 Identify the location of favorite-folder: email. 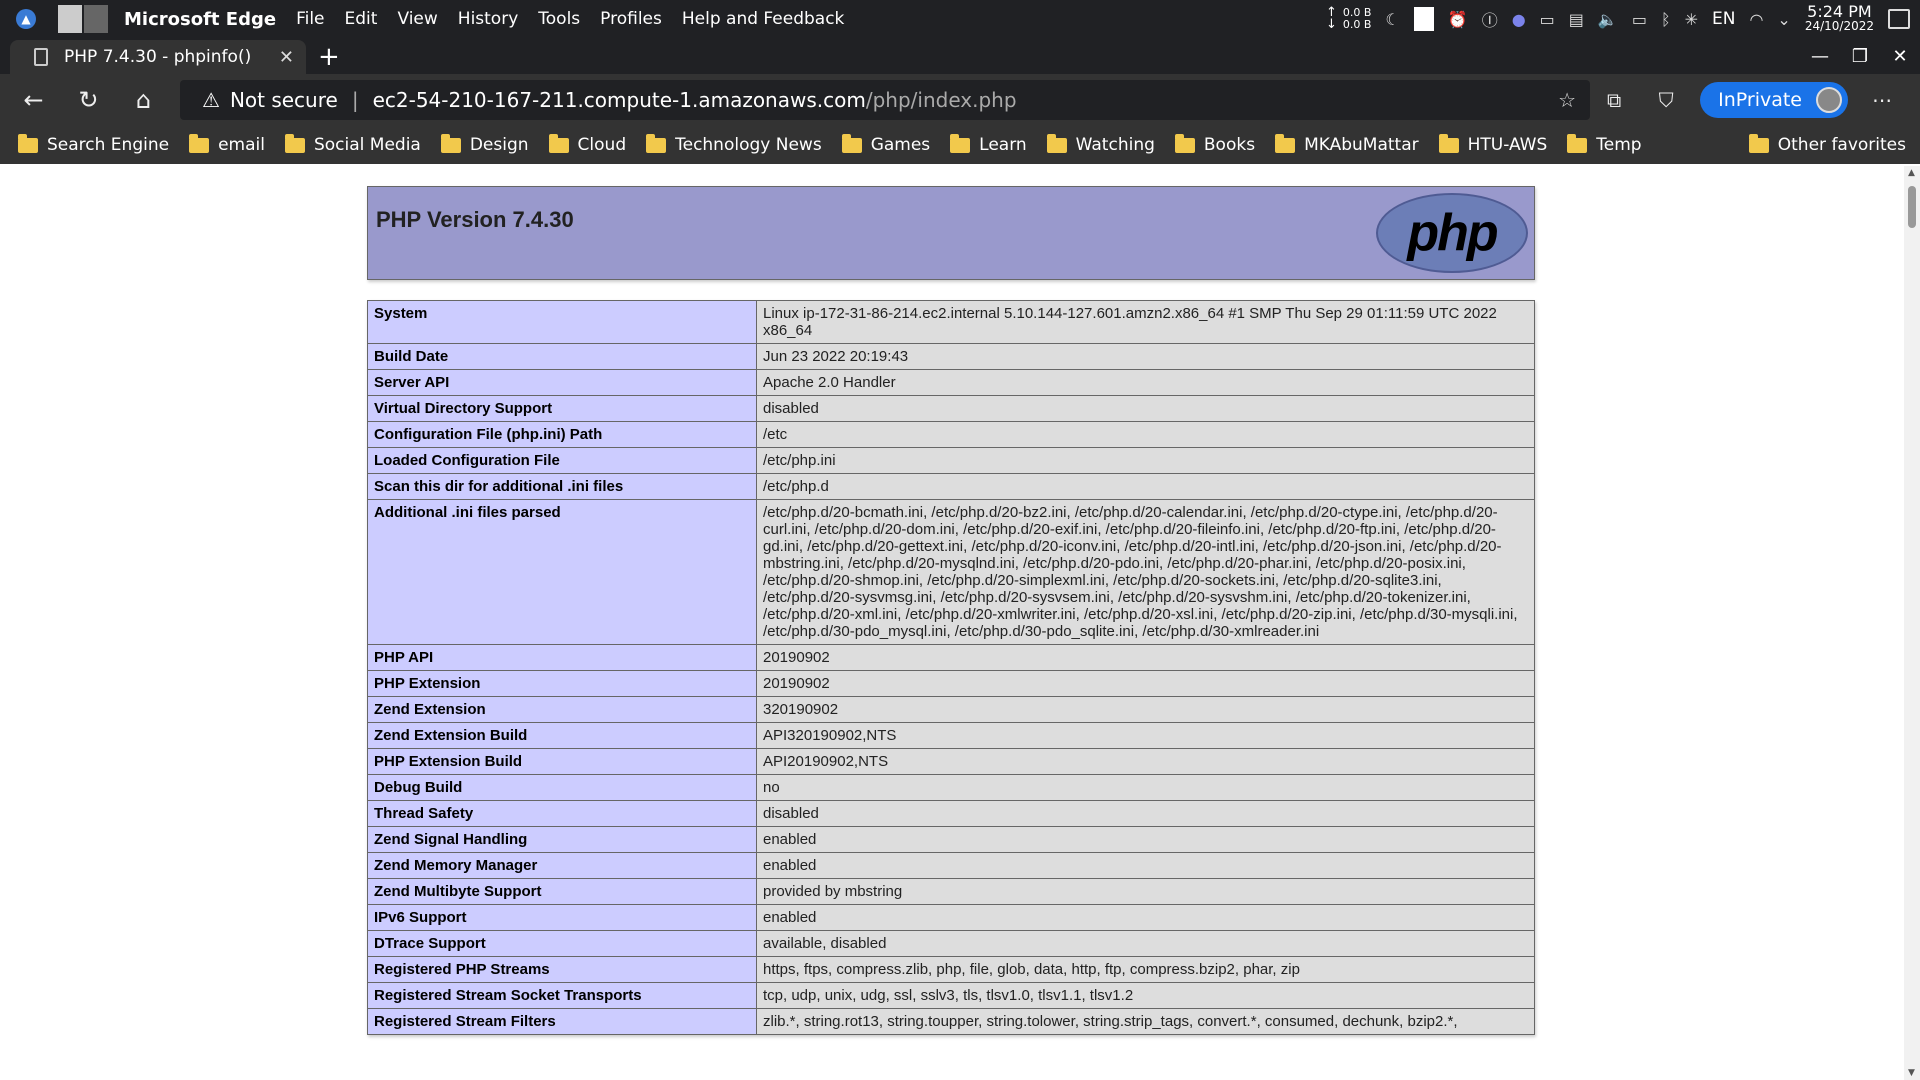
(227, 144).